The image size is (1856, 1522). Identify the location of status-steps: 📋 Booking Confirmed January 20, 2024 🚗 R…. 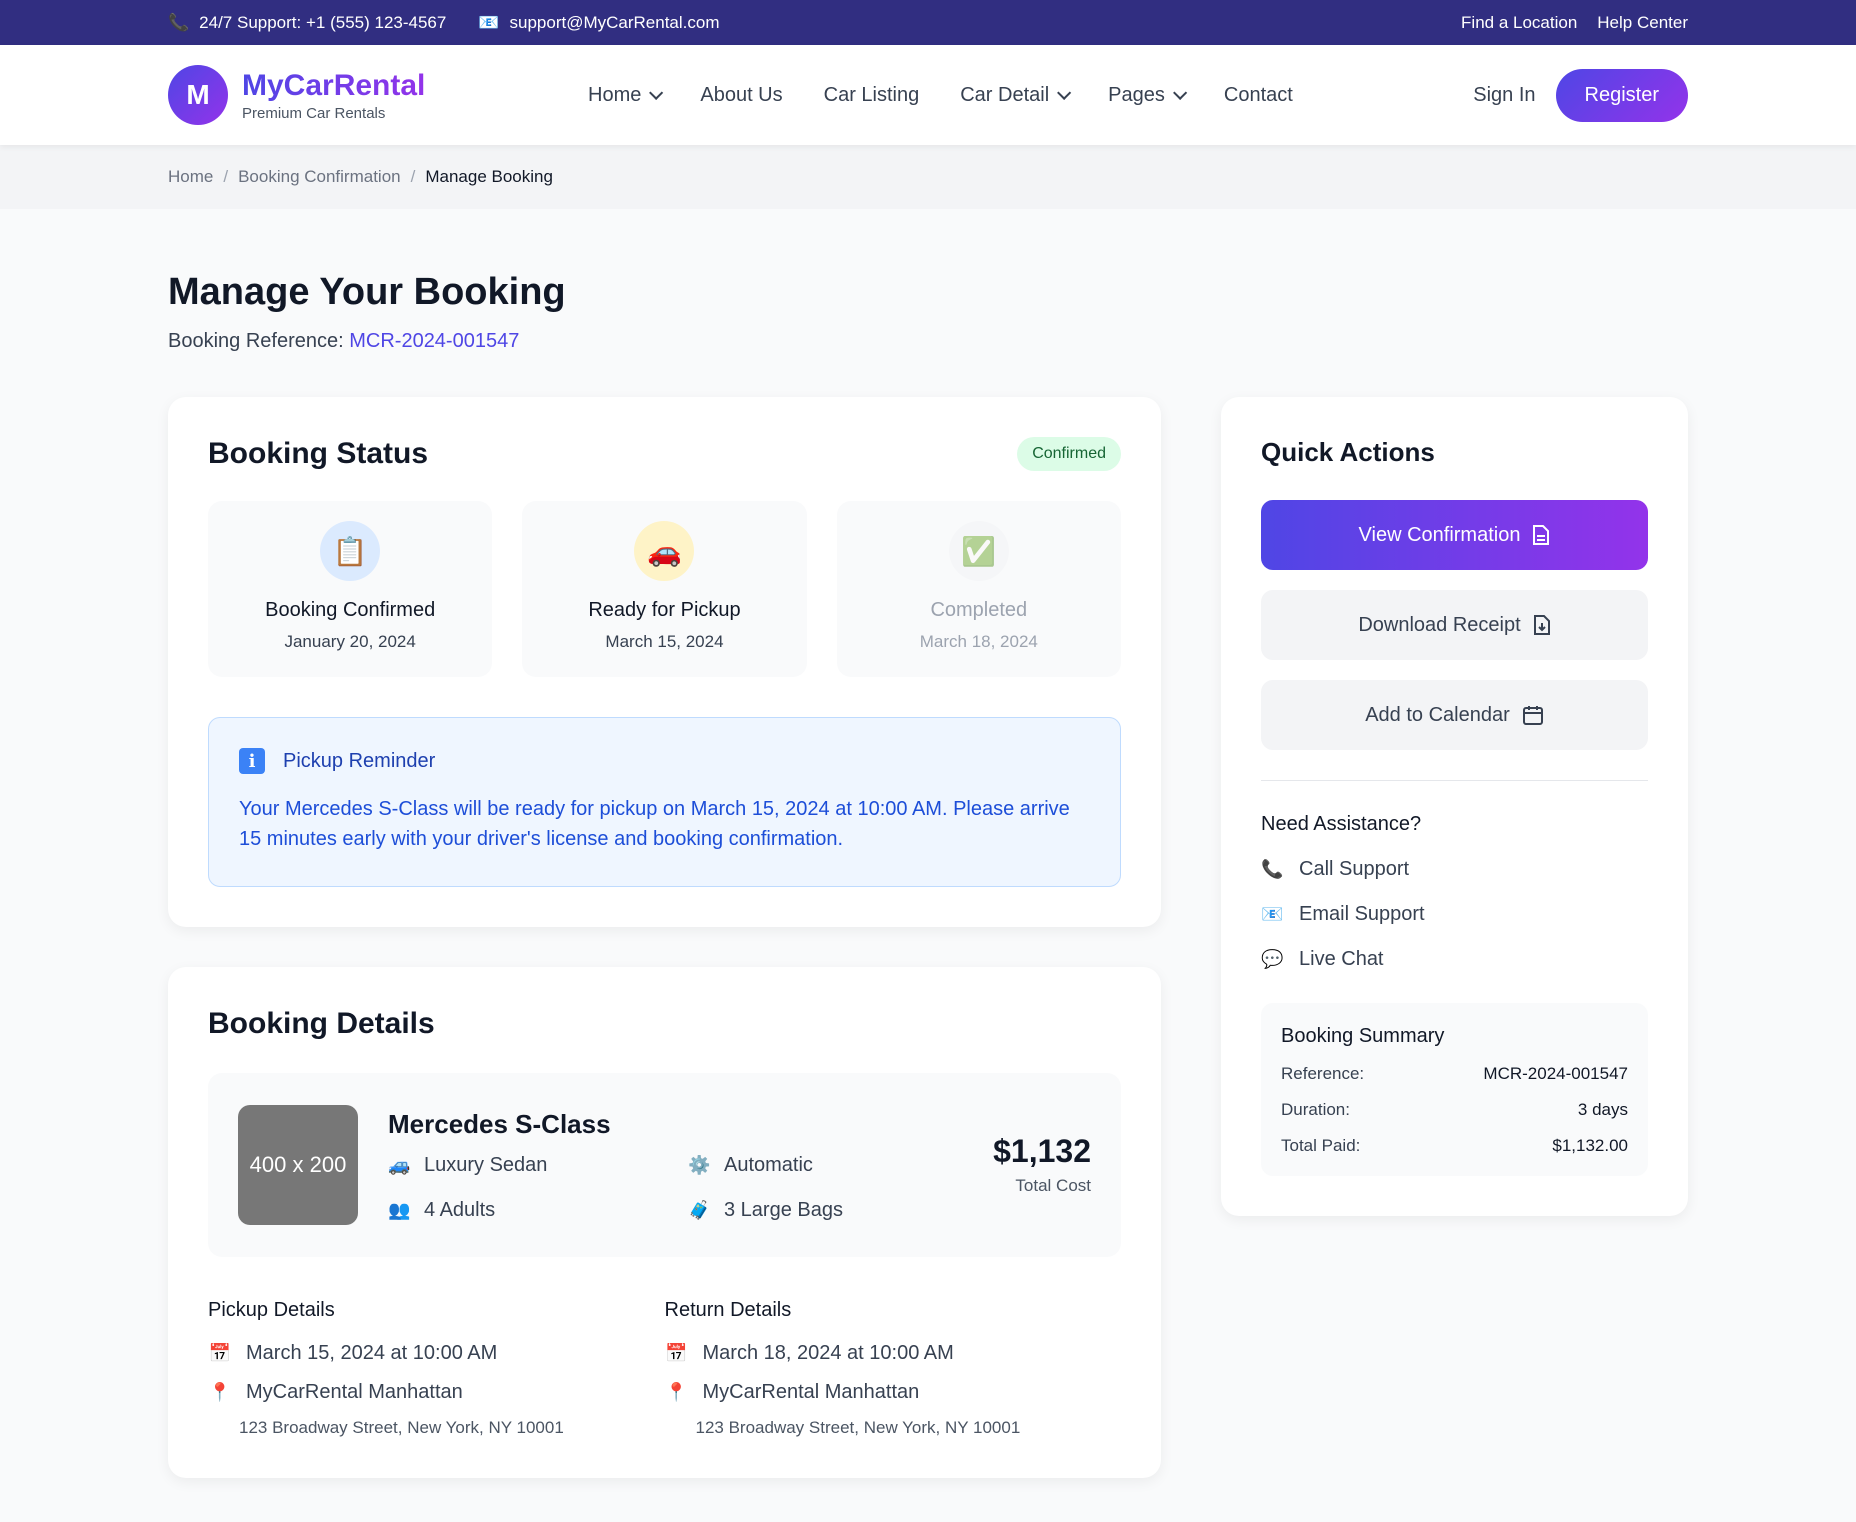
(664, 589).